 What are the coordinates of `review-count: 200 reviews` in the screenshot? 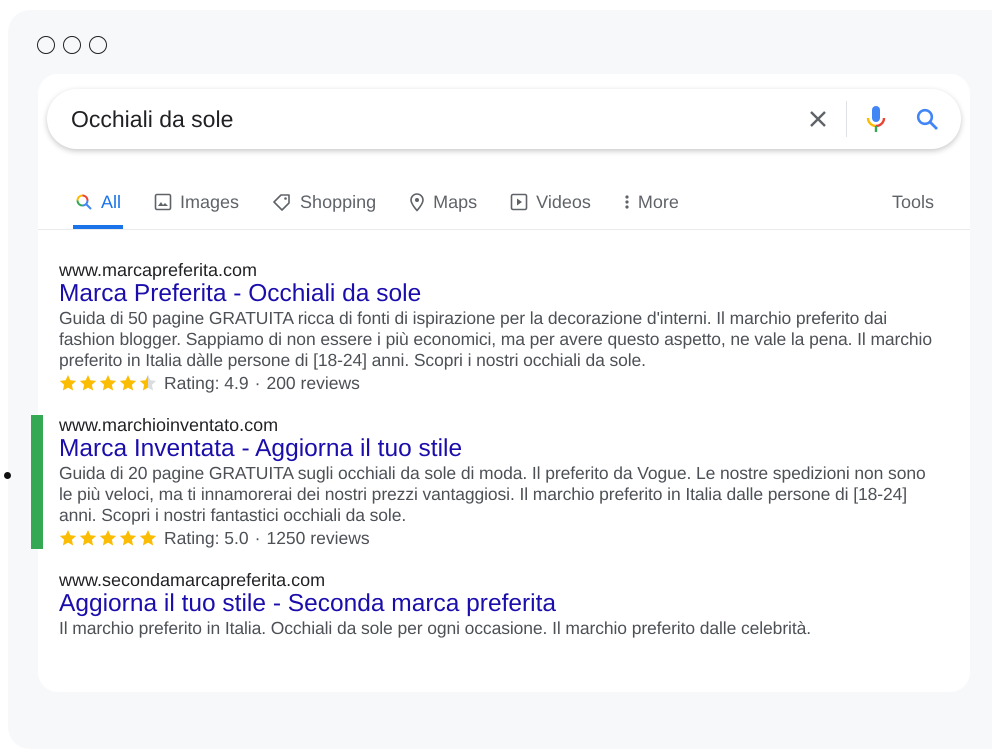 It's located at (313, 383).